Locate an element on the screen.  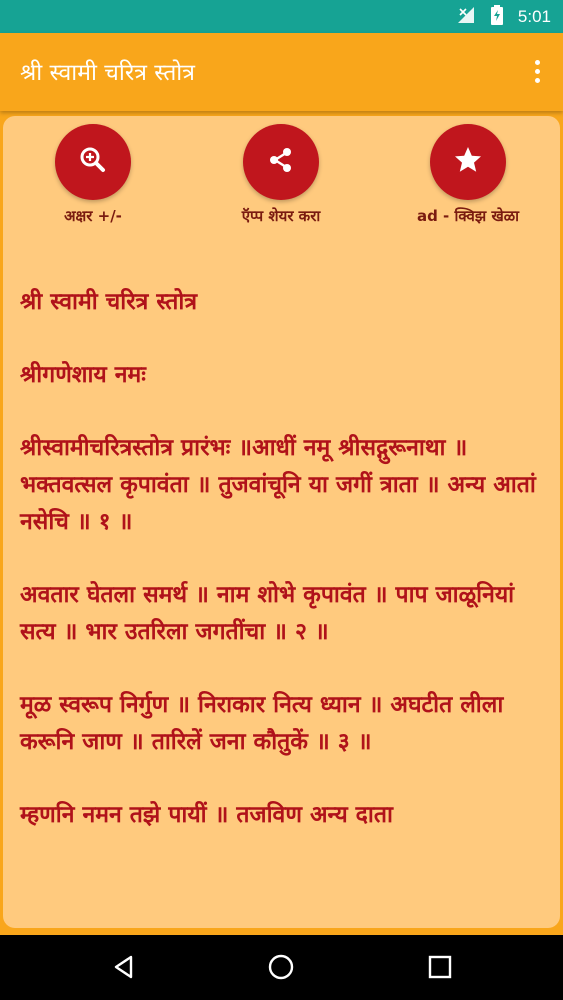
home-button is located at coordinates (281, 969).